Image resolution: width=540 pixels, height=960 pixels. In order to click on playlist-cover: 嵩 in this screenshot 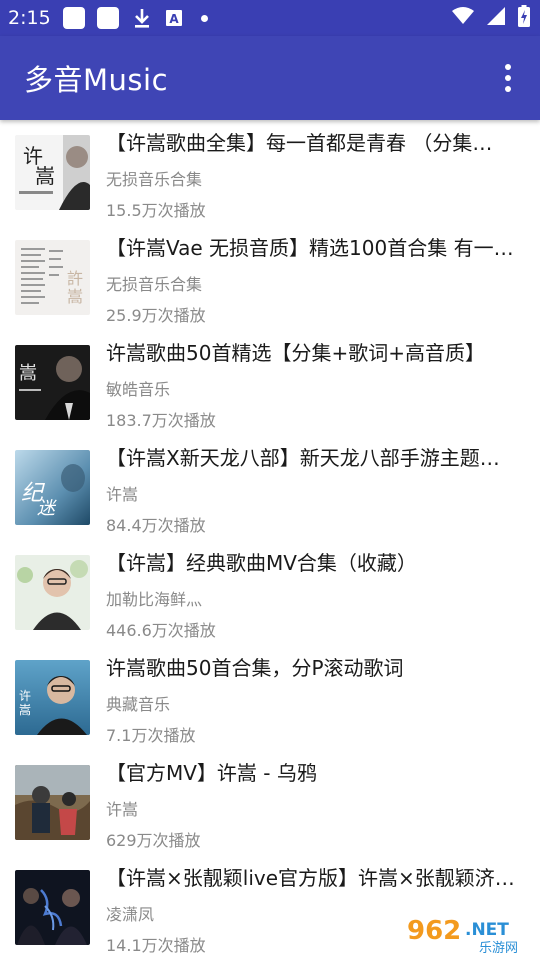, I will do `click(52, 382)`.